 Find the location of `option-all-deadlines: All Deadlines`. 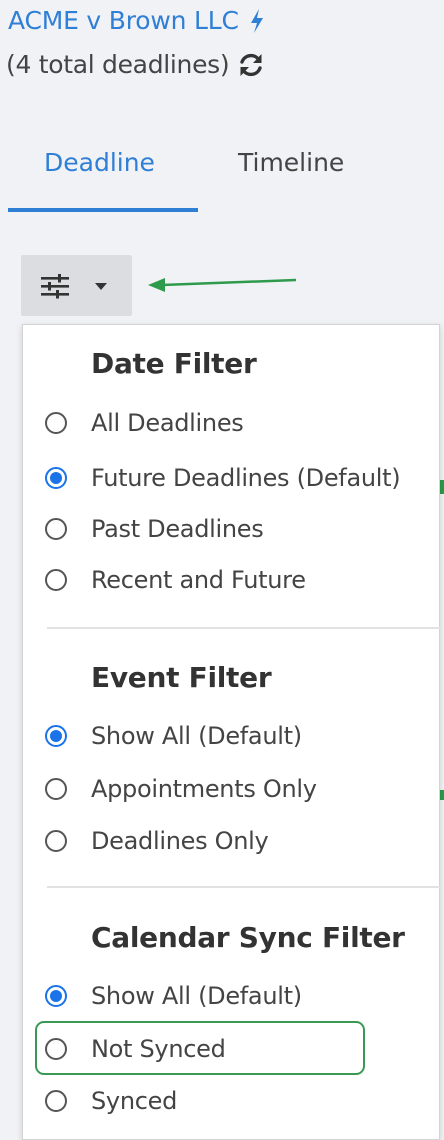

option-all-deadlines: All Deadlines is located at coordinates (244, 423).